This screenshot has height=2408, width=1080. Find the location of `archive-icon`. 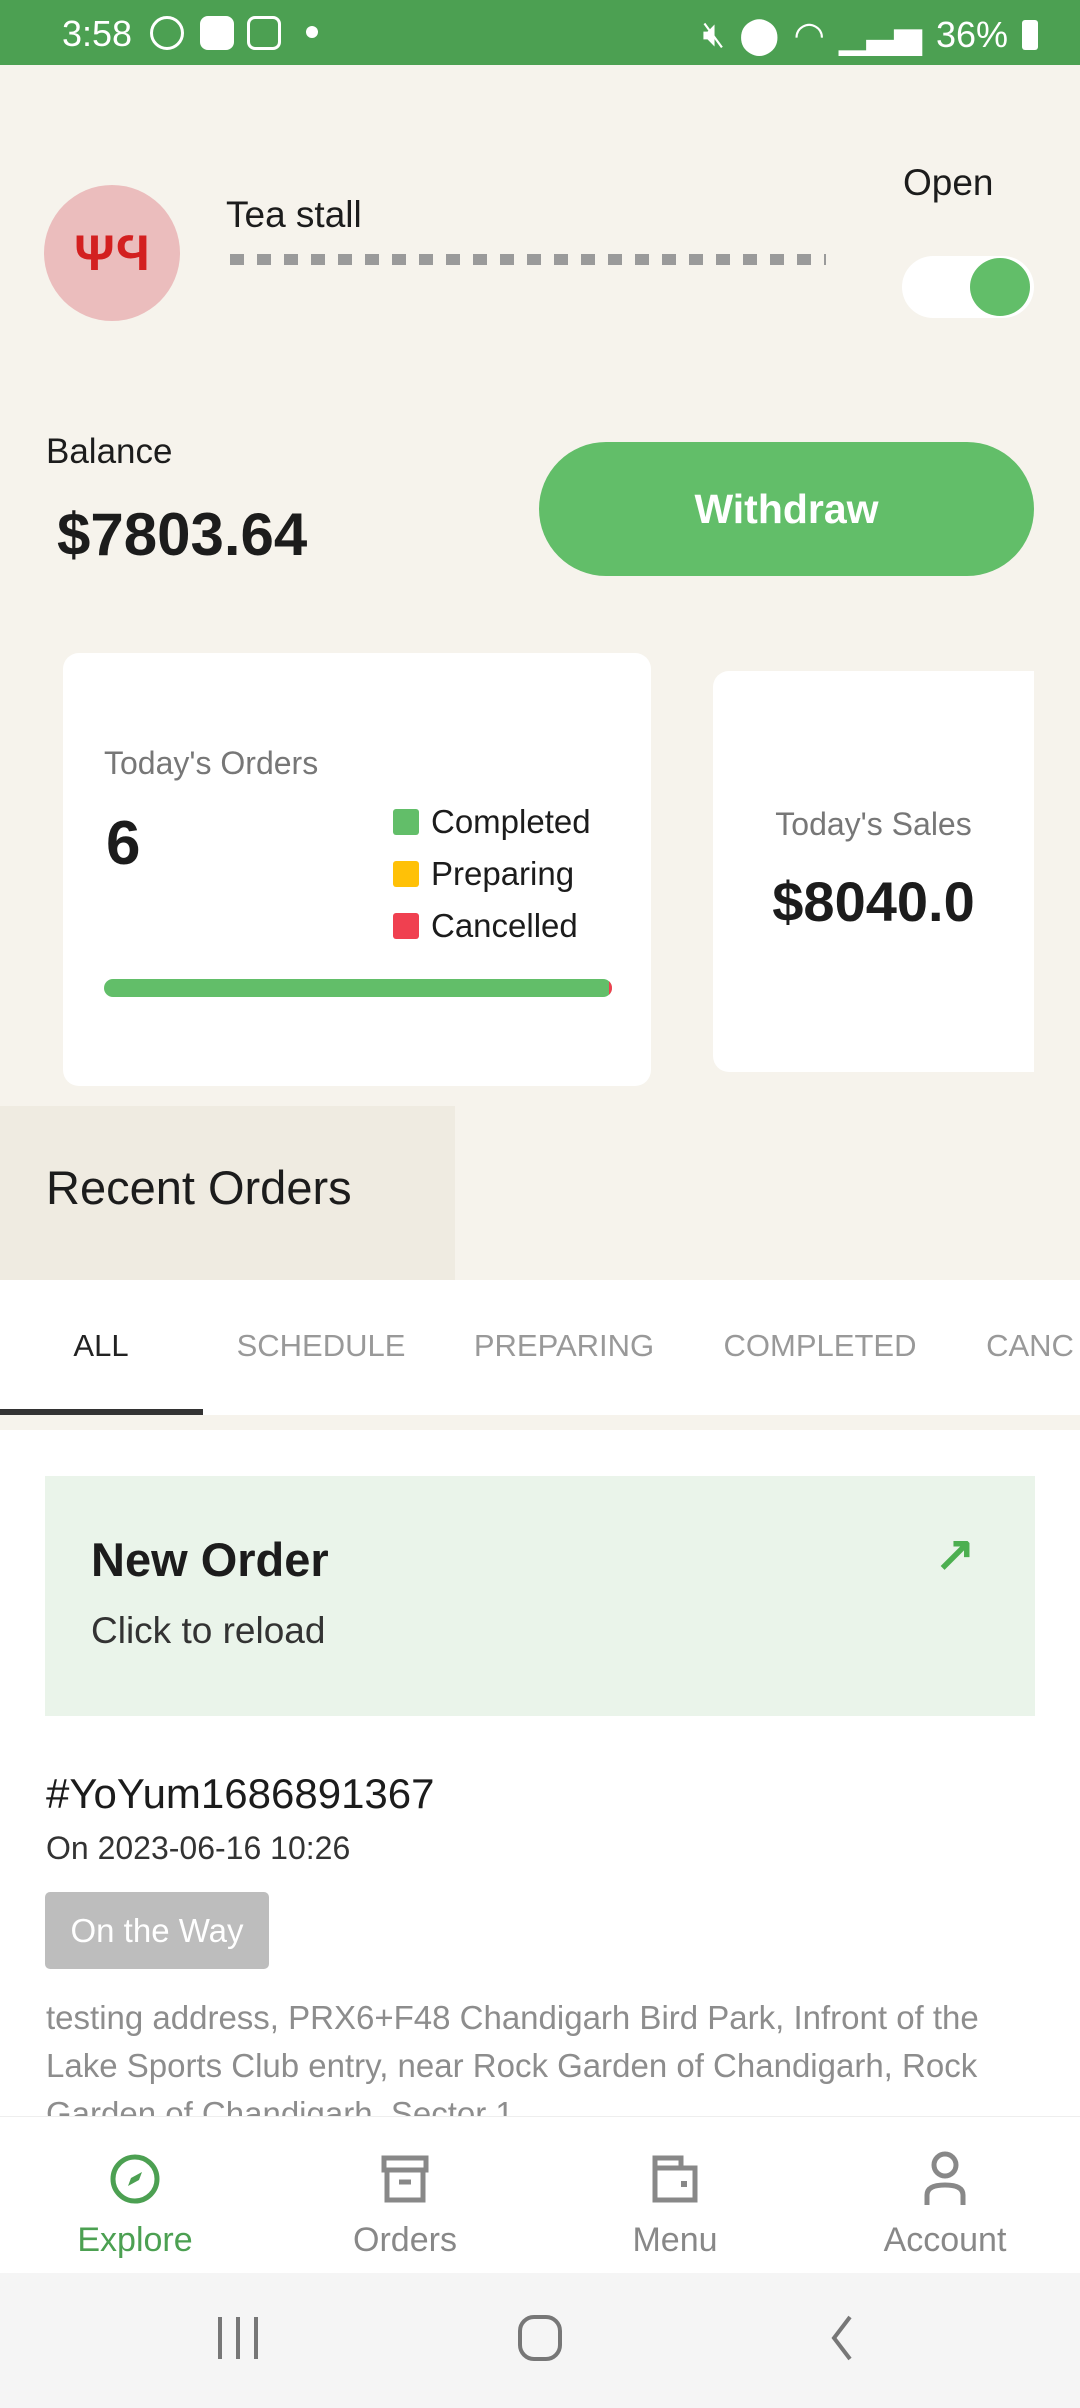

archive-icon is located at coordinates (405, 2179).